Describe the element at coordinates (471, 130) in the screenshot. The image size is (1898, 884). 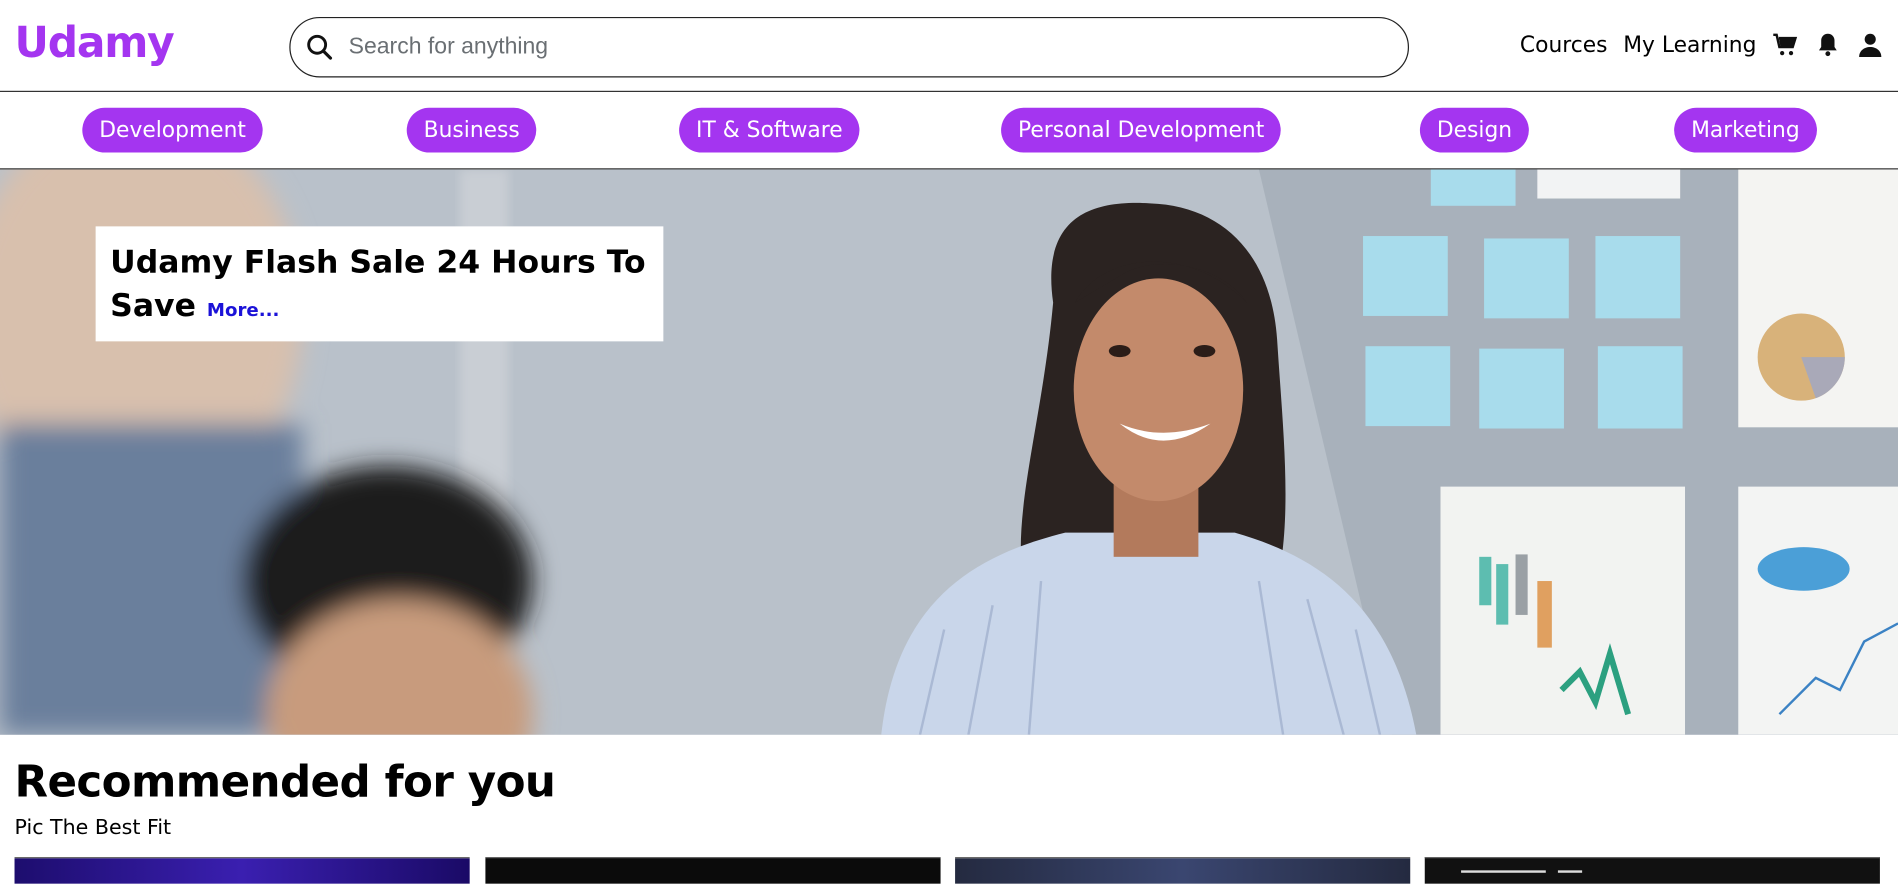
I see `category-business: Business` at that location.